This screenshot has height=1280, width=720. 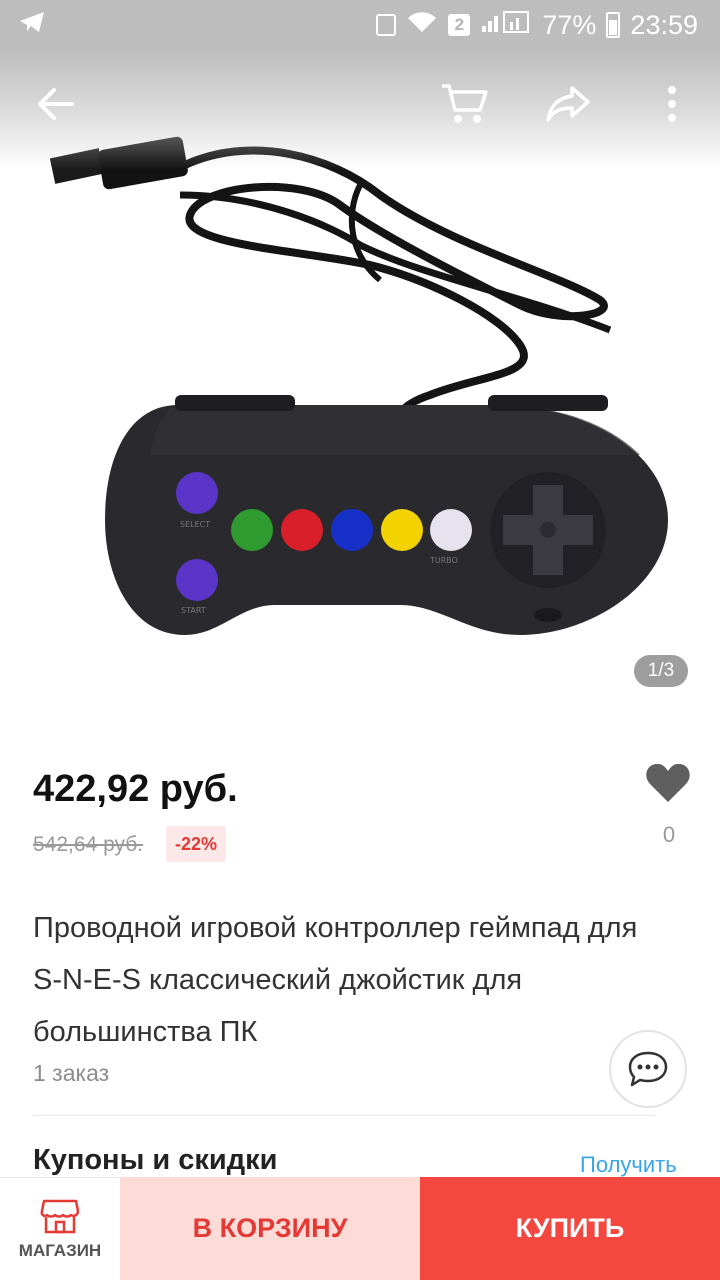 I want to click on store-icon, so click(x=60, y=1216).